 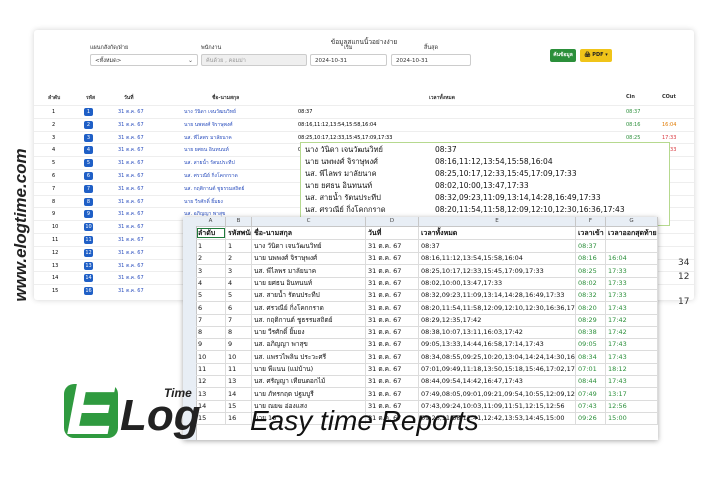 What do you see at coordinates (632, 369) in the screenshot?
I see `excel-cell: 18:12` at bounding box center [632, 369].